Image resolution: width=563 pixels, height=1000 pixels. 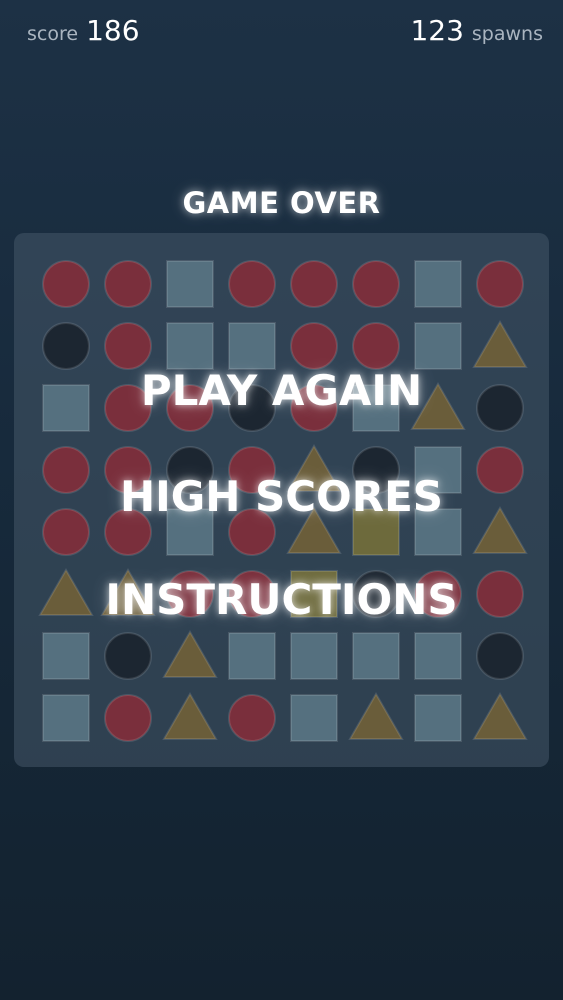 I want to click on score-display: score 186, so click(x=83, y=34).